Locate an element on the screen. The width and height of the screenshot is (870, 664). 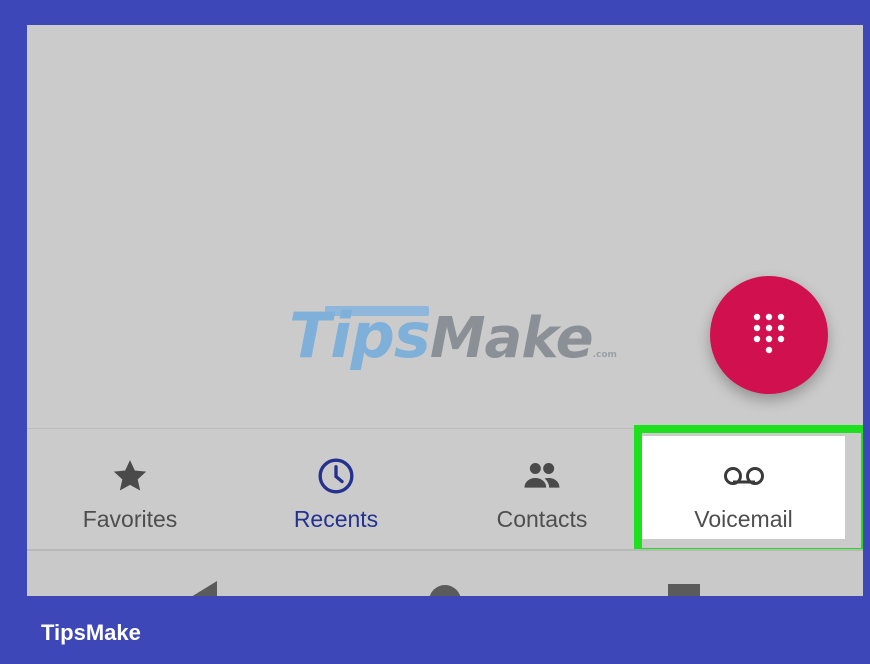
tab-recents: Recents is located at coordinates (336, 490).